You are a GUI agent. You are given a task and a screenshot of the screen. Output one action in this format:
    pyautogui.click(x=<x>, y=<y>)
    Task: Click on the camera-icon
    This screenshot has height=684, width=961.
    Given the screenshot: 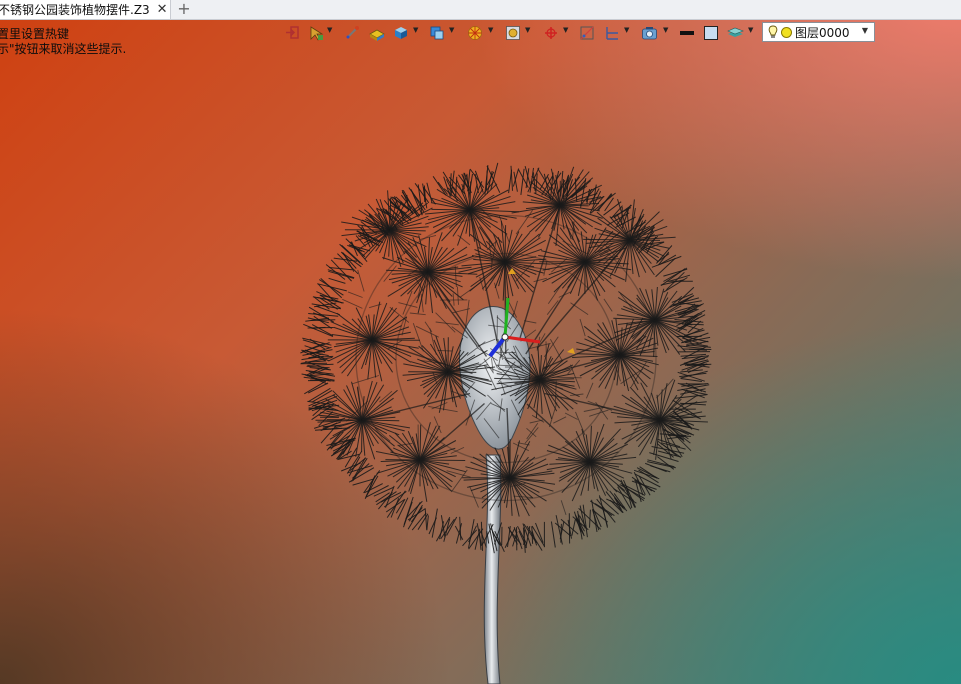 What is the action you would take?
    pyautogui.click(x=649, y=32)
    